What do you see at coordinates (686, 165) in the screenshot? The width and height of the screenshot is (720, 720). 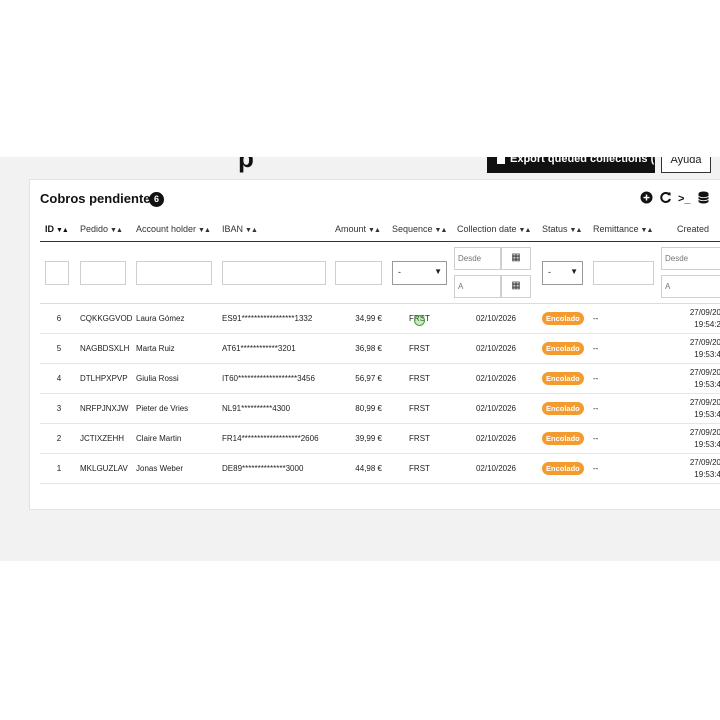 I see `help-button: Ayuda` at bounding box center [686, 165].